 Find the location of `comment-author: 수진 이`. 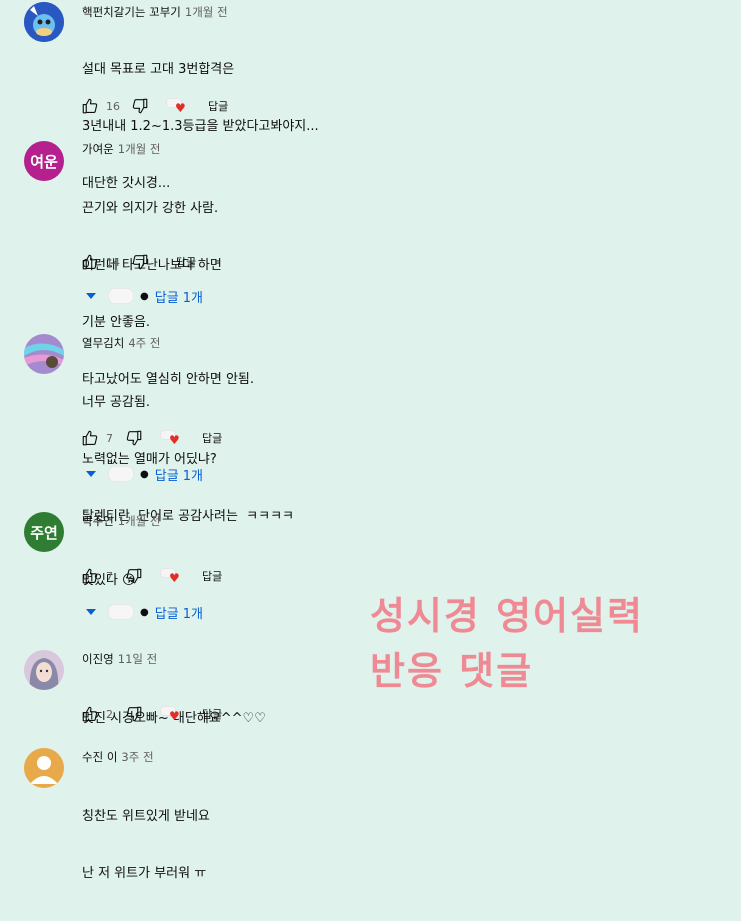

comment-author: 수진 이 is located at coordinates (99, 757).